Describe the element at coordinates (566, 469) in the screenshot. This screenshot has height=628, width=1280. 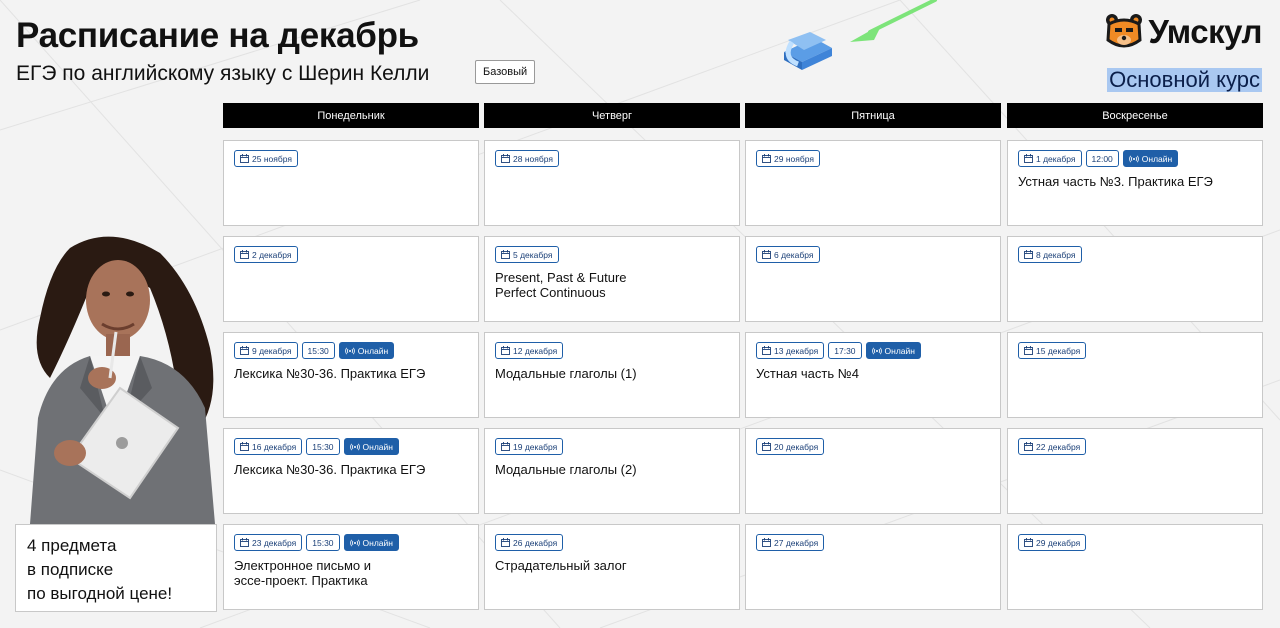
I see `lesson-title: Модальные глаголы (2)` at that location.